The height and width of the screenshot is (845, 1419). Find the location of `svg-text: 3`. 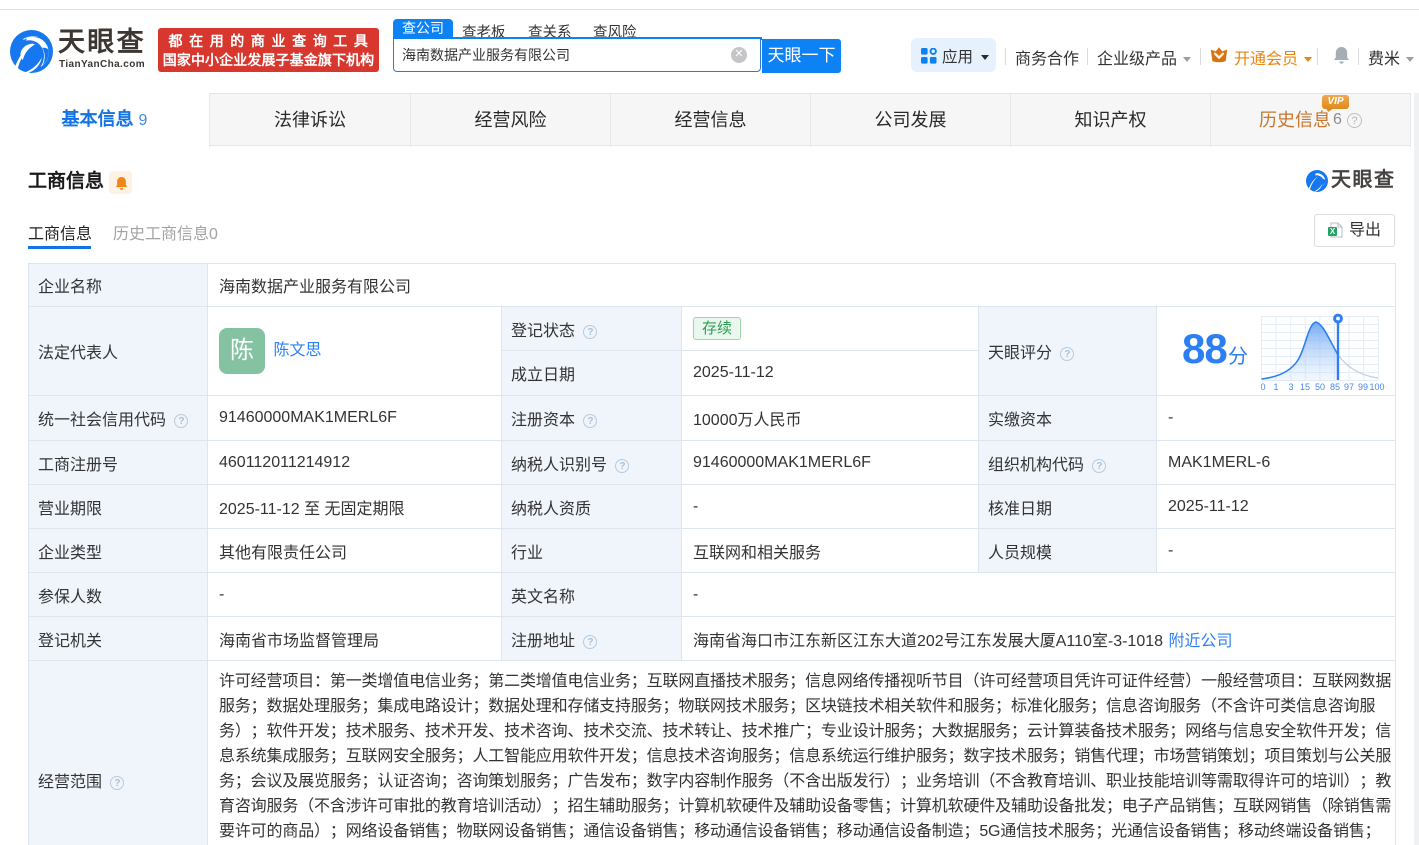

svg-text: 3 is located at coordinates (1290, 387).